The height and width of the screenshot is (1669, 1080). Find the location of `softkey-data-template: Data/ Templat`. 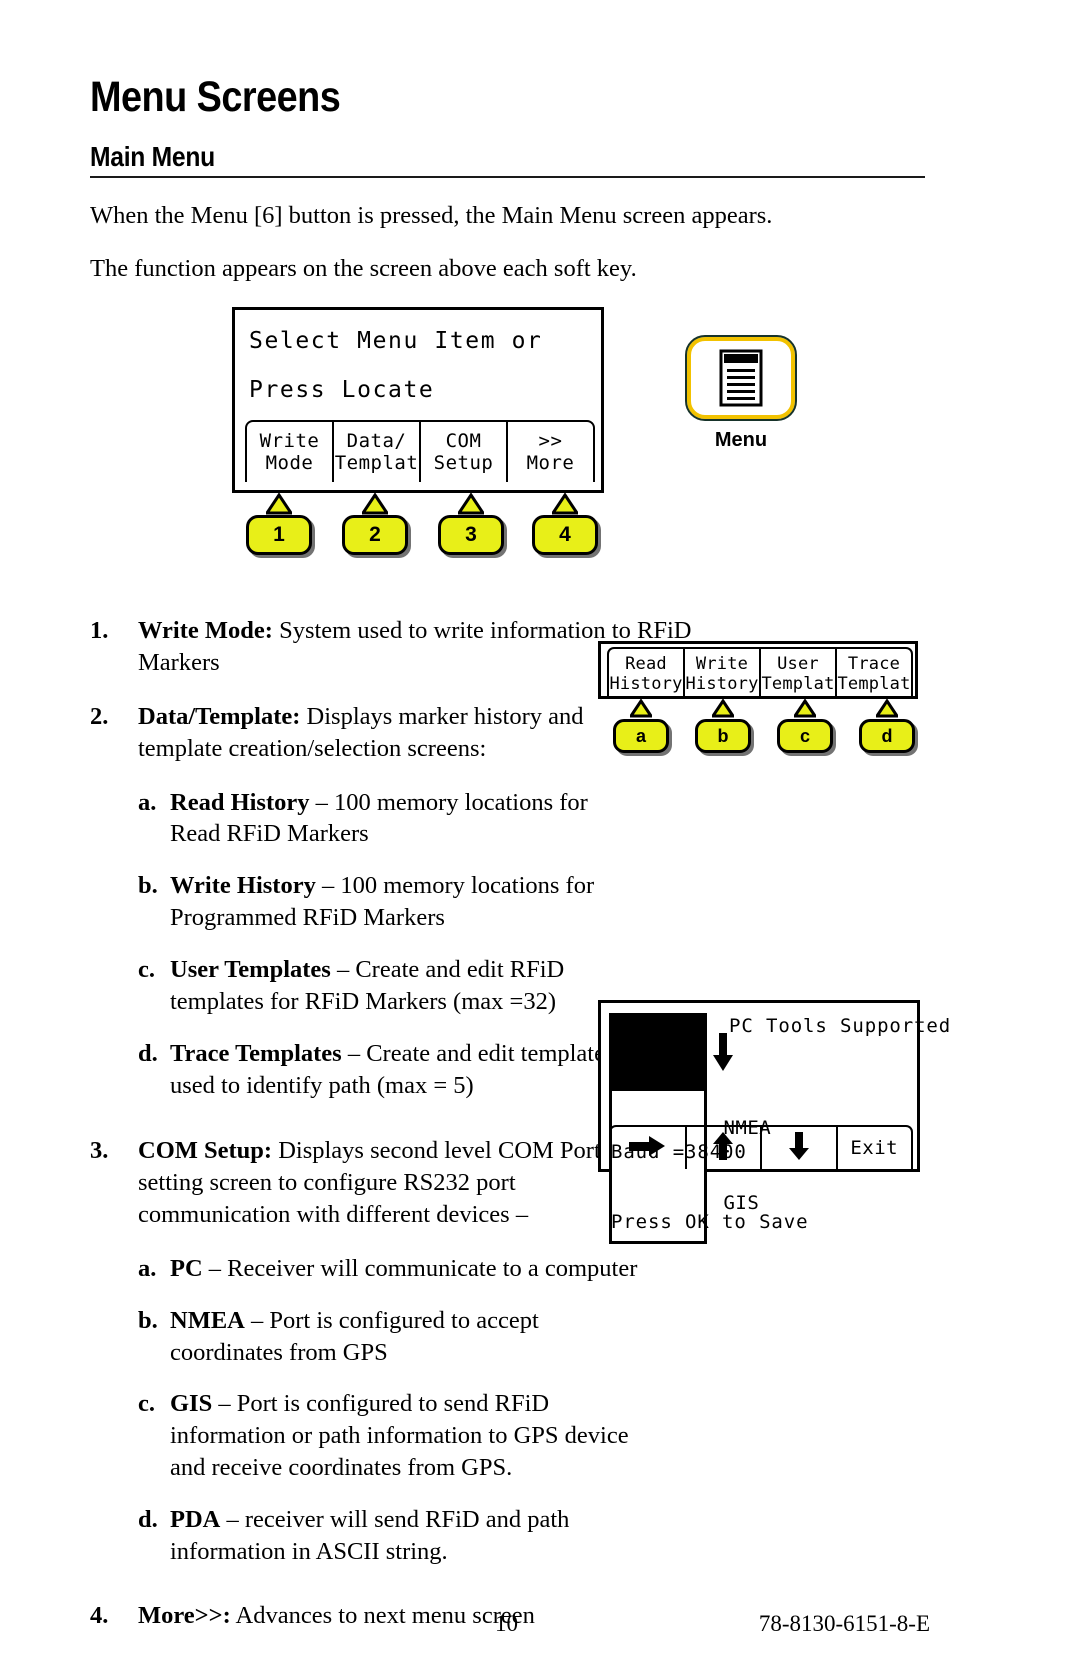

softkey-data-template: Data/ Templat is located at coordinates (377, 452).